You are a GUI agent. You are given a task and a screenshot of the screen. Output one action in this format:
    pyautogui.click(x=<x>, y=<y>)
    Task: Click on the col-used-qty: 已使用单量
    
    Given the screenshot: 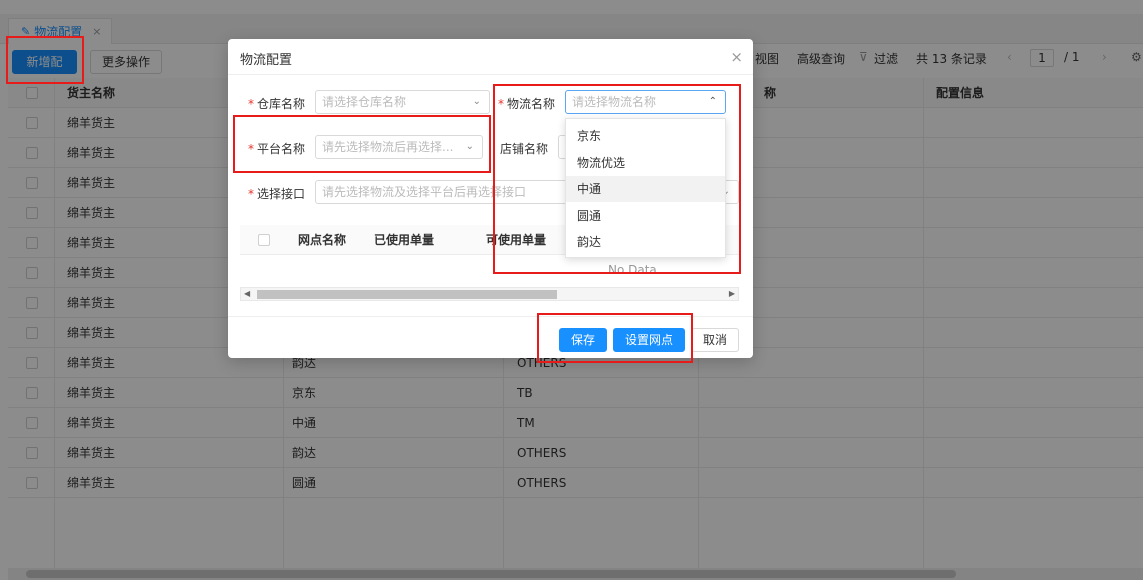 What is the action you would take?
    pyautogui.click(x=400, y=240)
    